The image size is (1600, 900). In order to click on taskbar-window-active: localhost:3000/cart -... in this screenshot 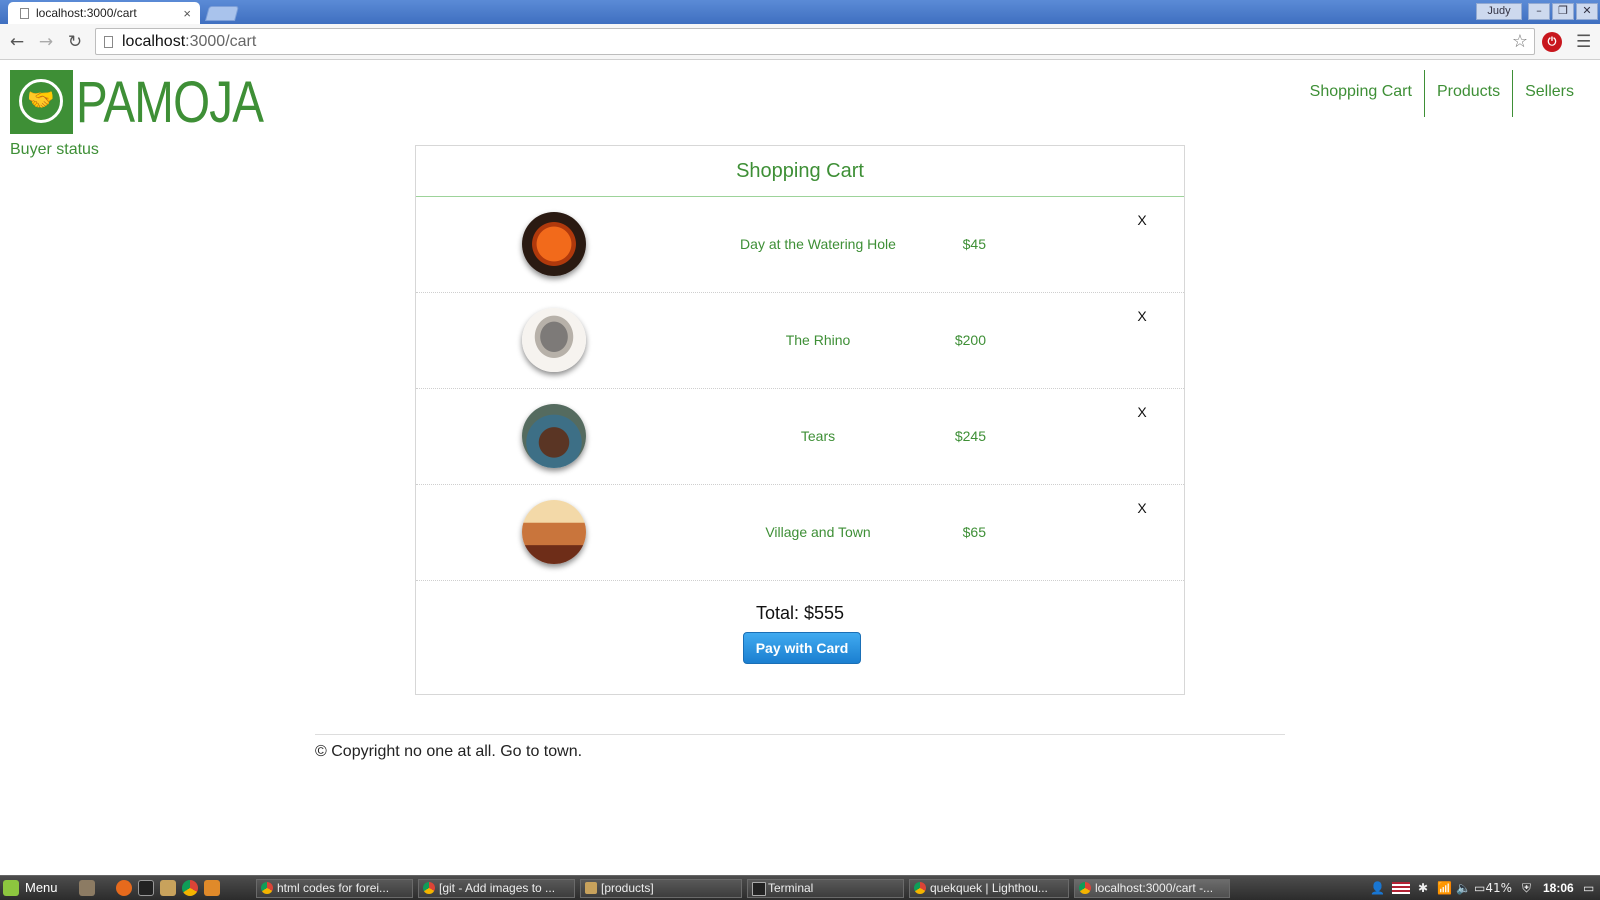, I will do `click(1152, 888)`.